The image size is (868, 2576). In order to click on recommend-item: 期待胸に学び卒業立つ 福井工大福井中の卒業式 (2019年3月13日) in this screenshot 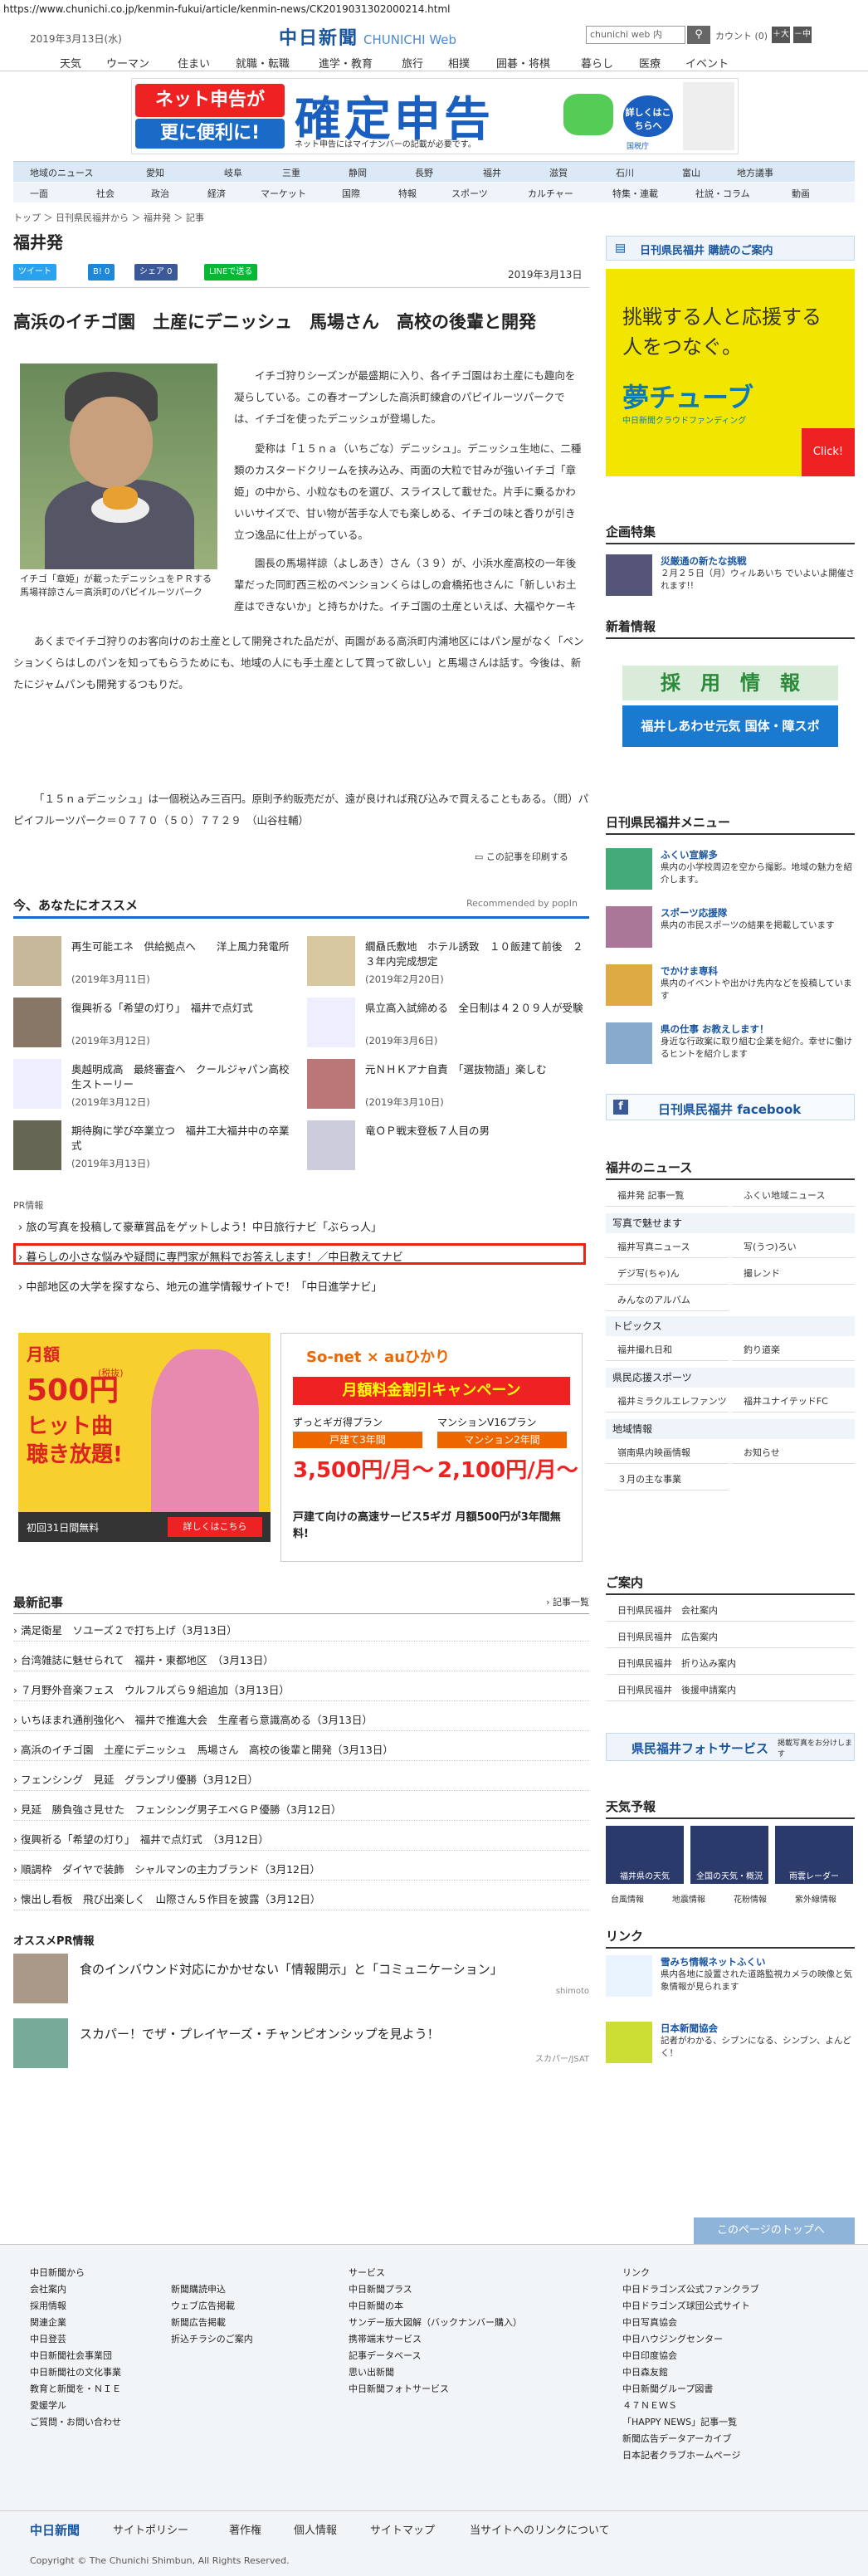, I will do `click(154, 1147)`.